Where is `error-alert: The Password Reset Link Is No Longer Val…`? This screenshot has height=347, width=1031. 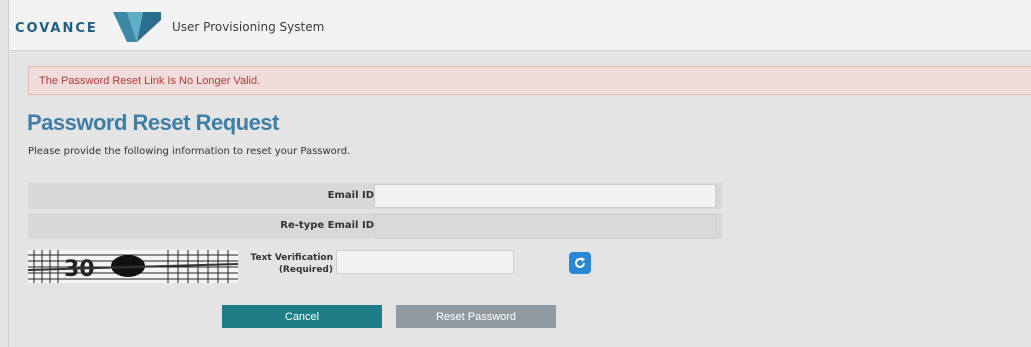 error-alert: The Password Reset Link Is No Longer Val… is located at coordinates (529, 80).